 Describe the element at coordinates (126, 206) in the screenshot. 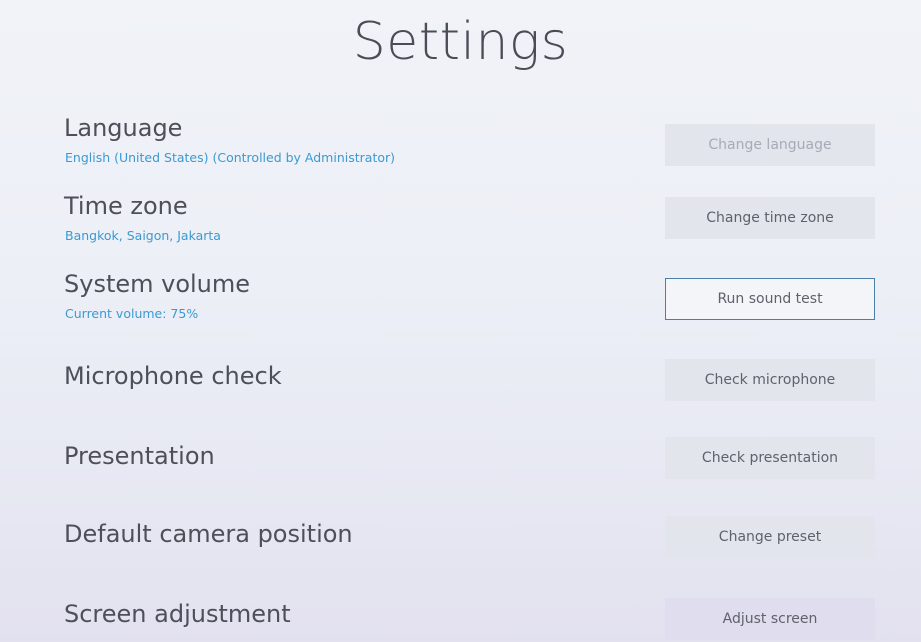

I see `setting-label-time-zone: Time zone` at that location.